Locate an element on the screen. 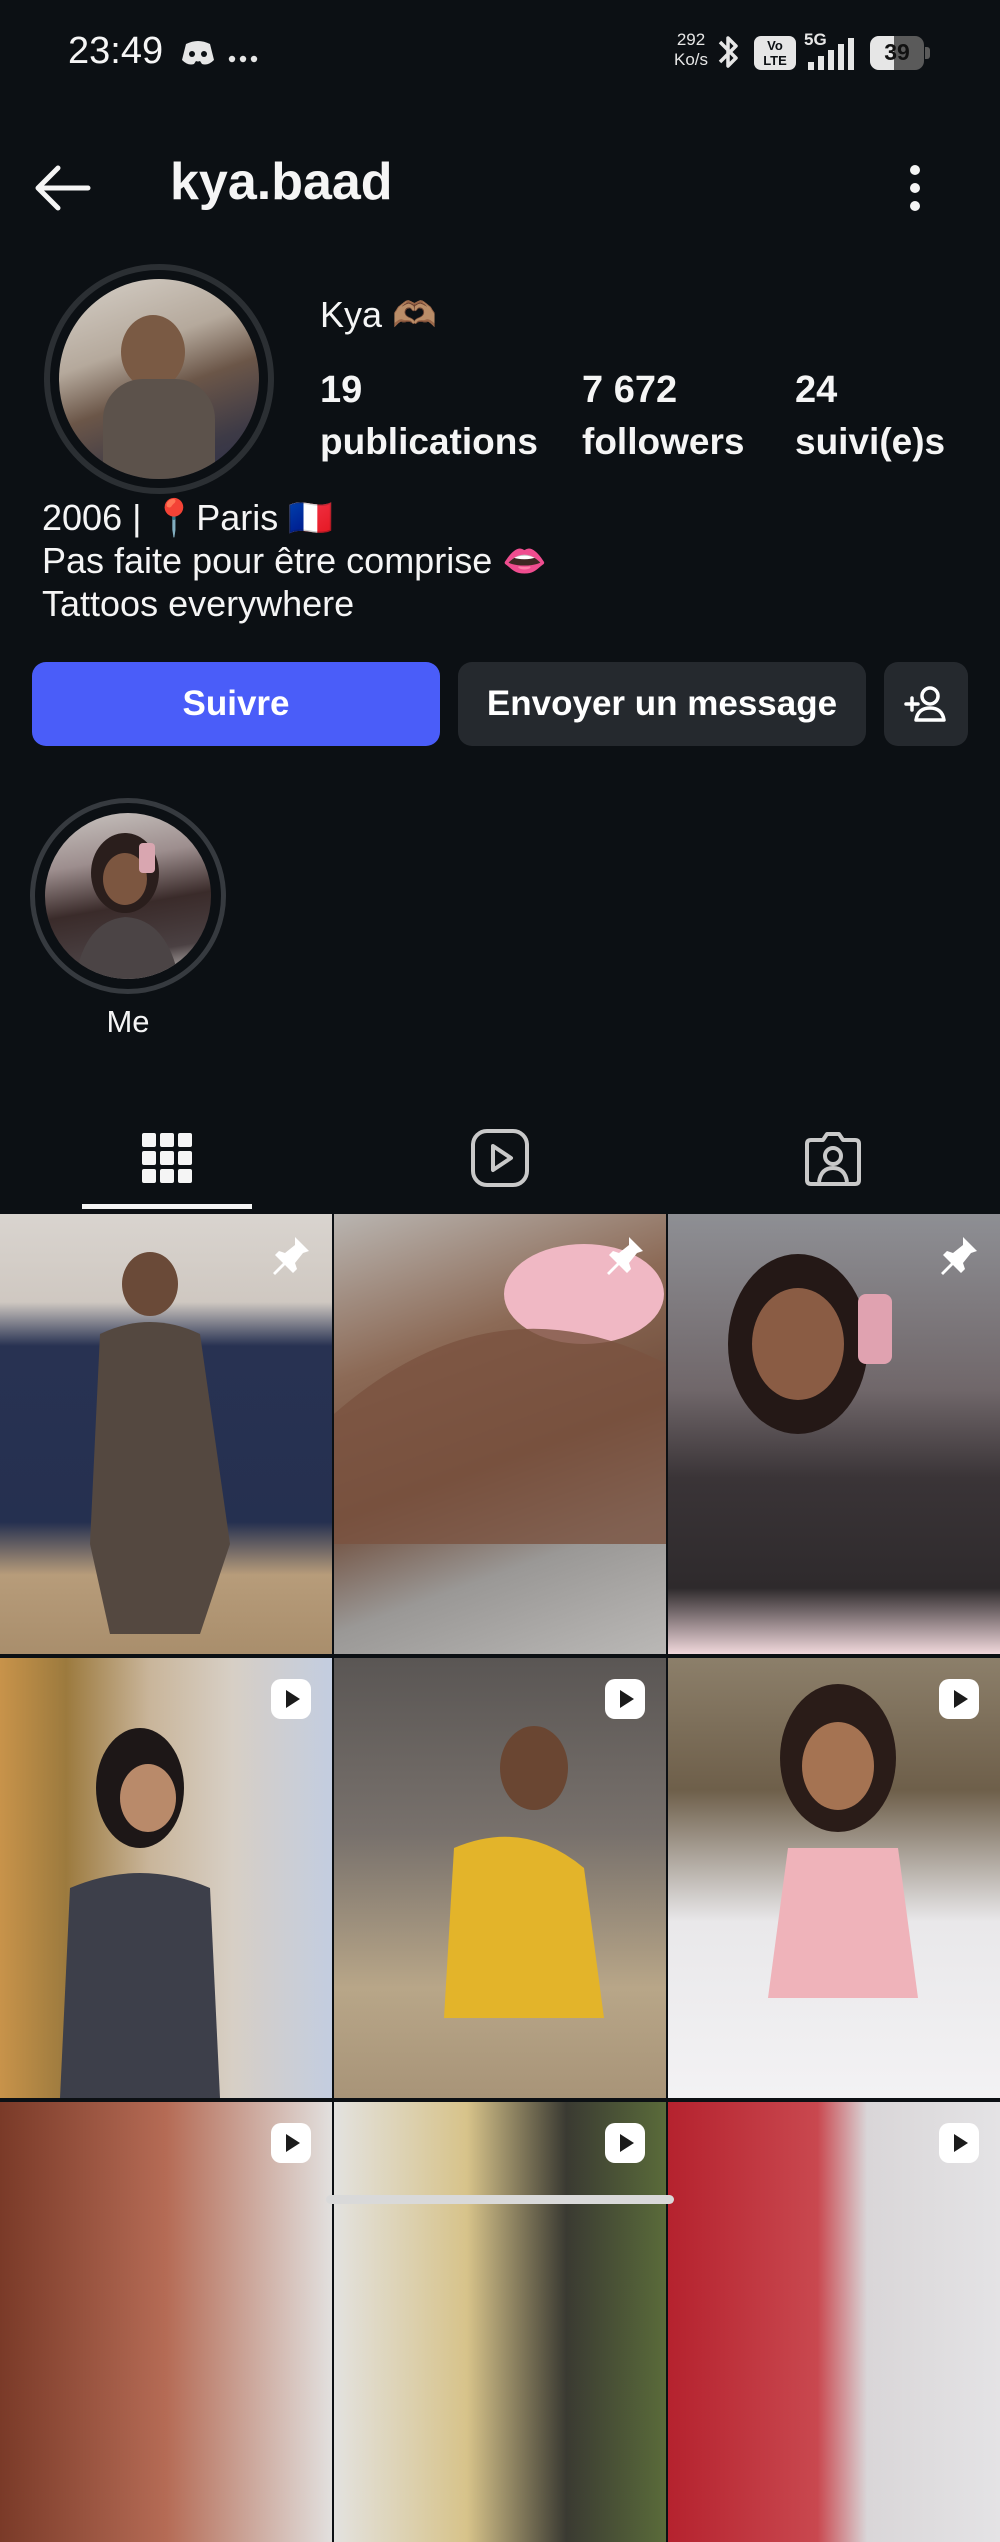 Image resolution: width=1000 pixels, height=2542 pixels. follow-button: Suivre is located at coordinates (236, 704).